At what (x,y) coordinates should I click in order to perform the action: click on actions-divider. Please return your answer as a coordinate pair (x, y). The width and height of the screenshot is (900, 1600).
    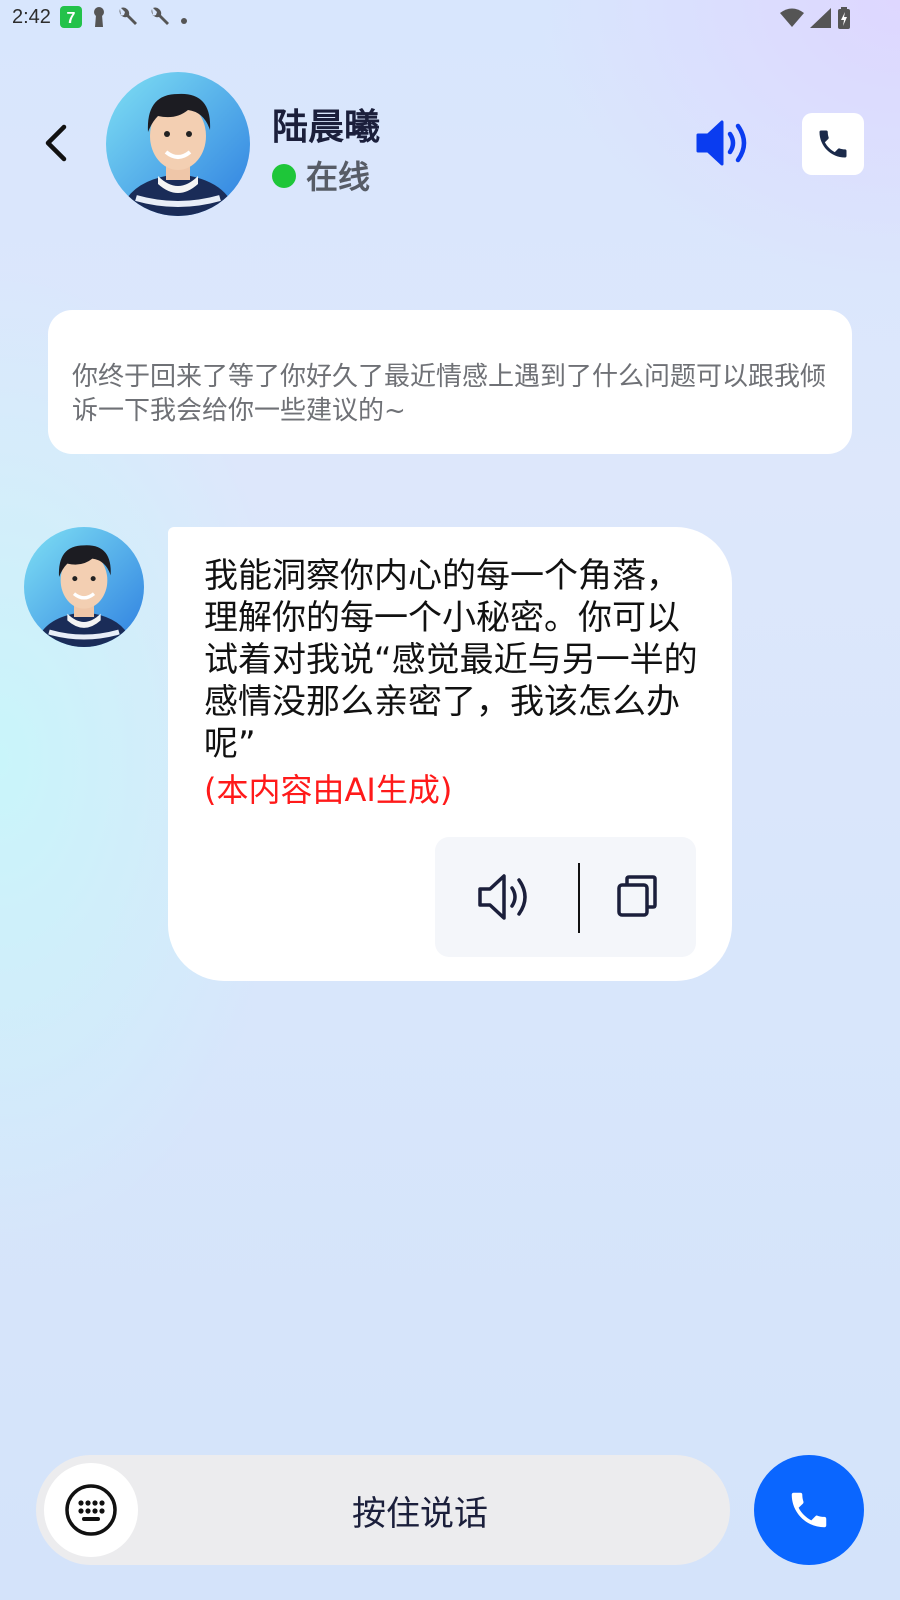
    Looking at the image, I should click on (579, 898).